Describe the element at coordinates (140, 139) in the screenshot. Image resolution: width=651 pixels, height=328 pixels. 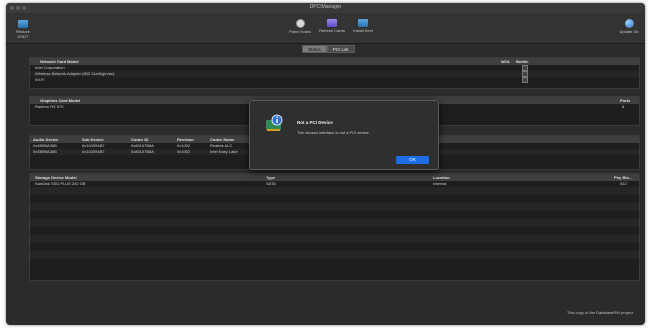
I see `col-codec-id: Codec ID` at that location.